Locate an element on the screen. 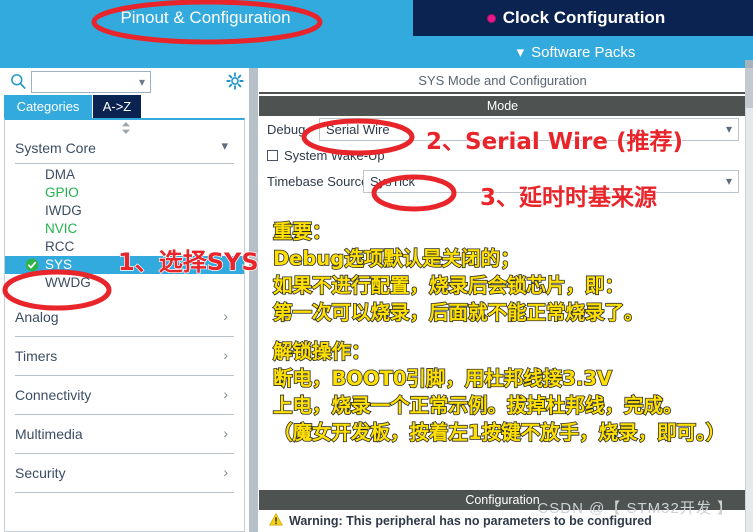 This screenshot has width=753, height=532. peripheral-label: WWDG is located at coordinates (68, 282).